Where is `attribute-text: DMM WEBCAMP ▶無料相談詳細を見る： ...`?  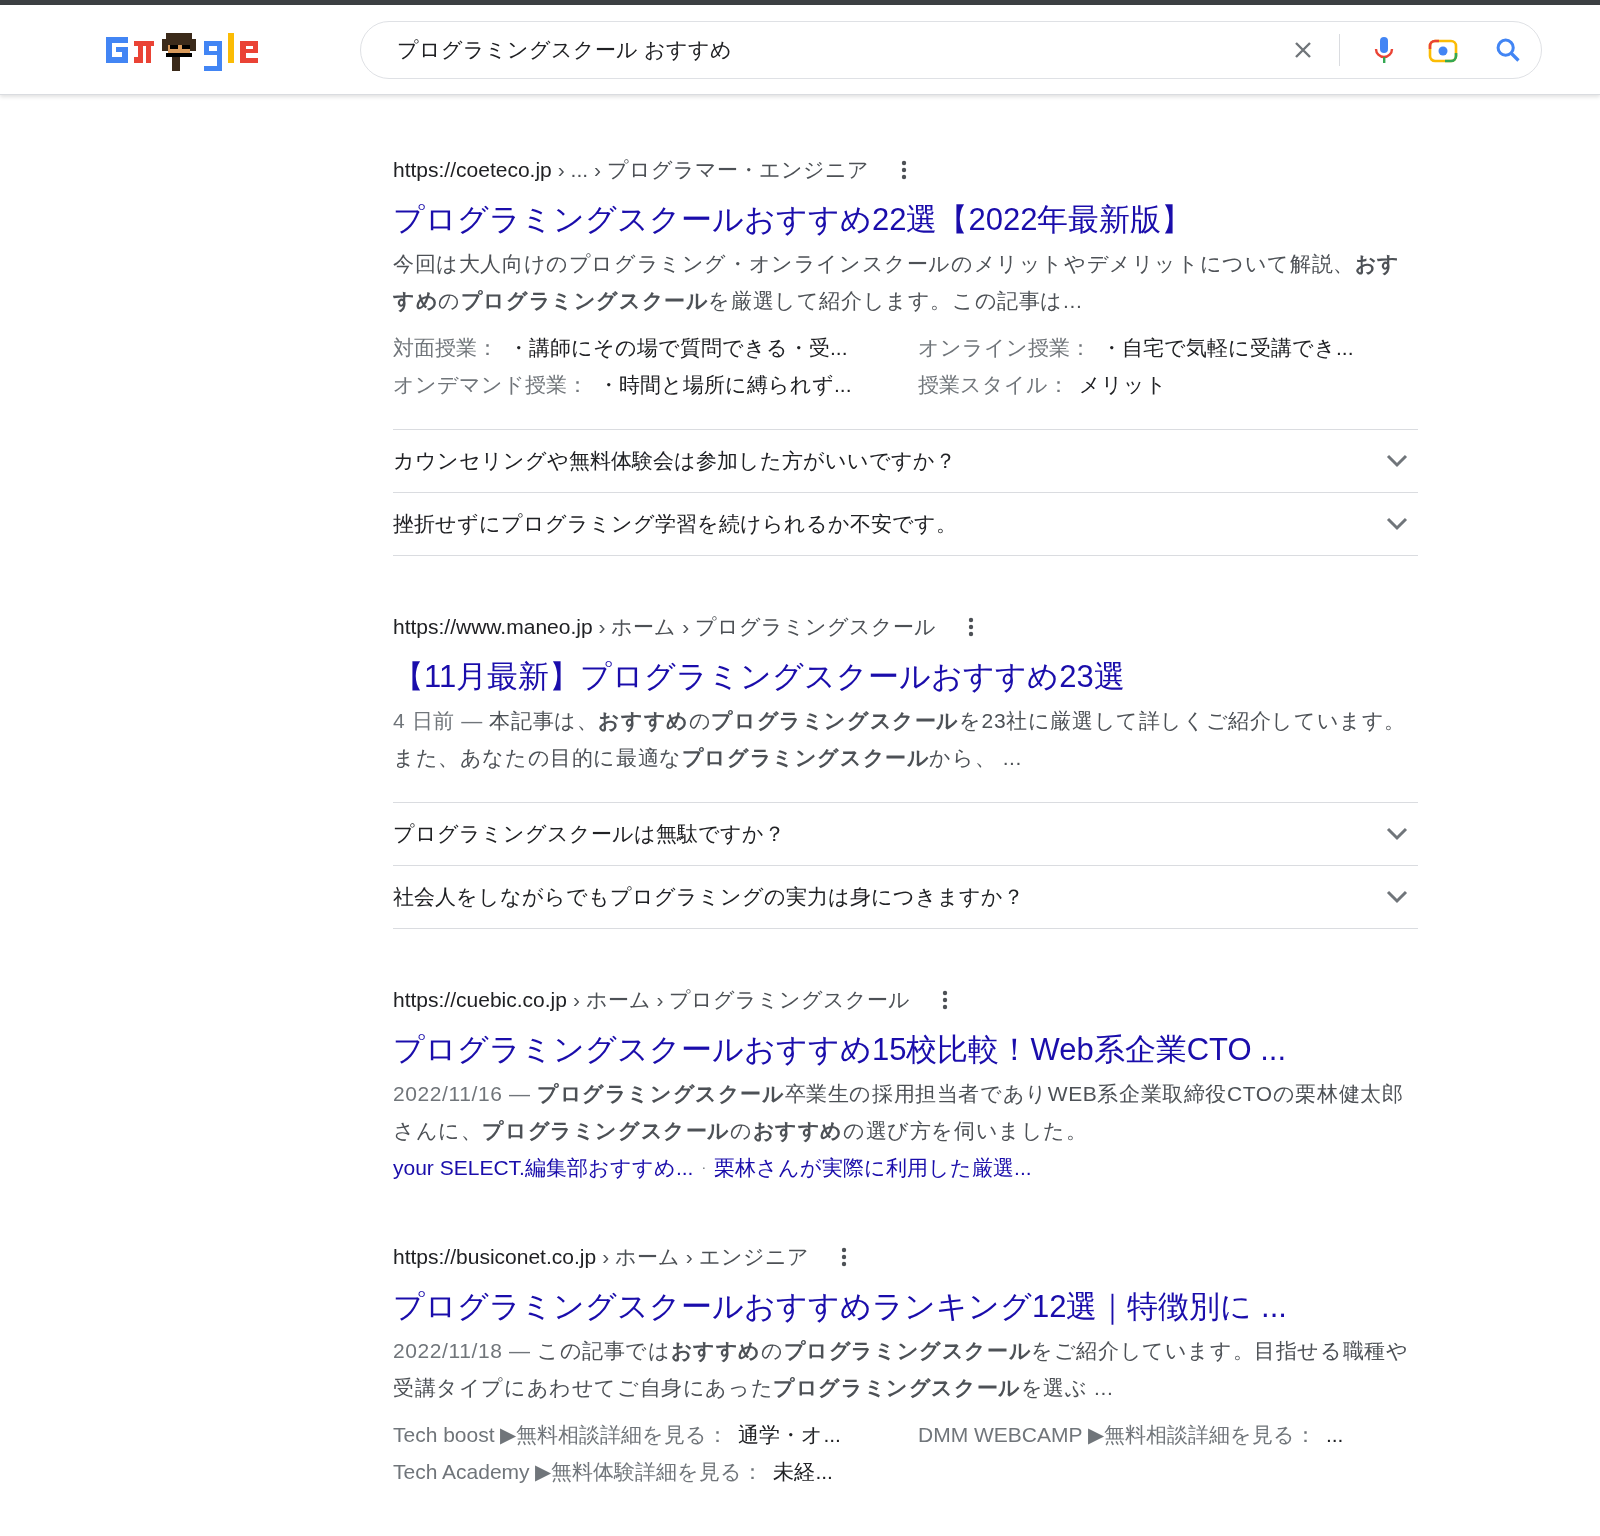 attribute-text: DMM WEBCAMP ▶無料相談詳細を見る： ... is located at coordinates (1131, 1435).